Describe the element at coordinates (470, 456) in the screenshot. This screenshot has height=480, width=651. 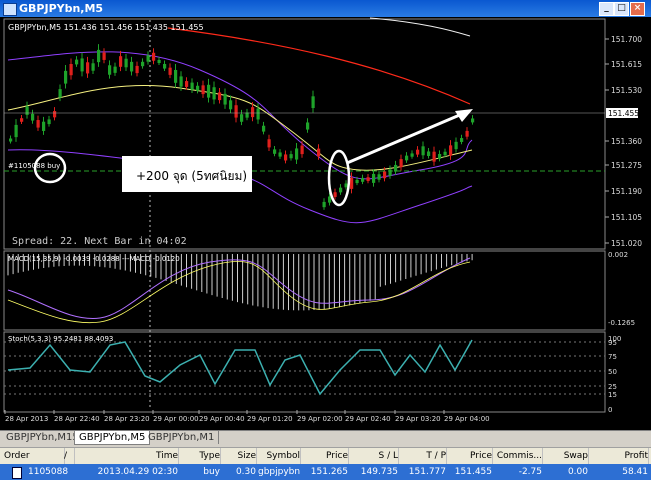
I see `col-price: Price` at that location.